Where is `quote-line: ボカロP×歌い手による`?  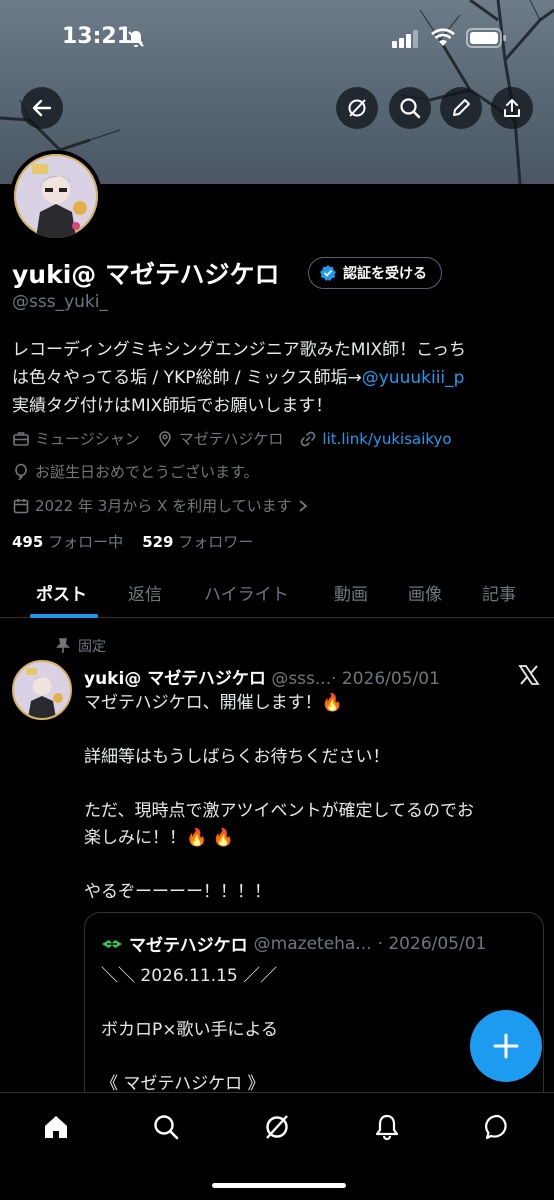 quote-line: ボカロP×歌い手による is located at coordinates (189, 1030).